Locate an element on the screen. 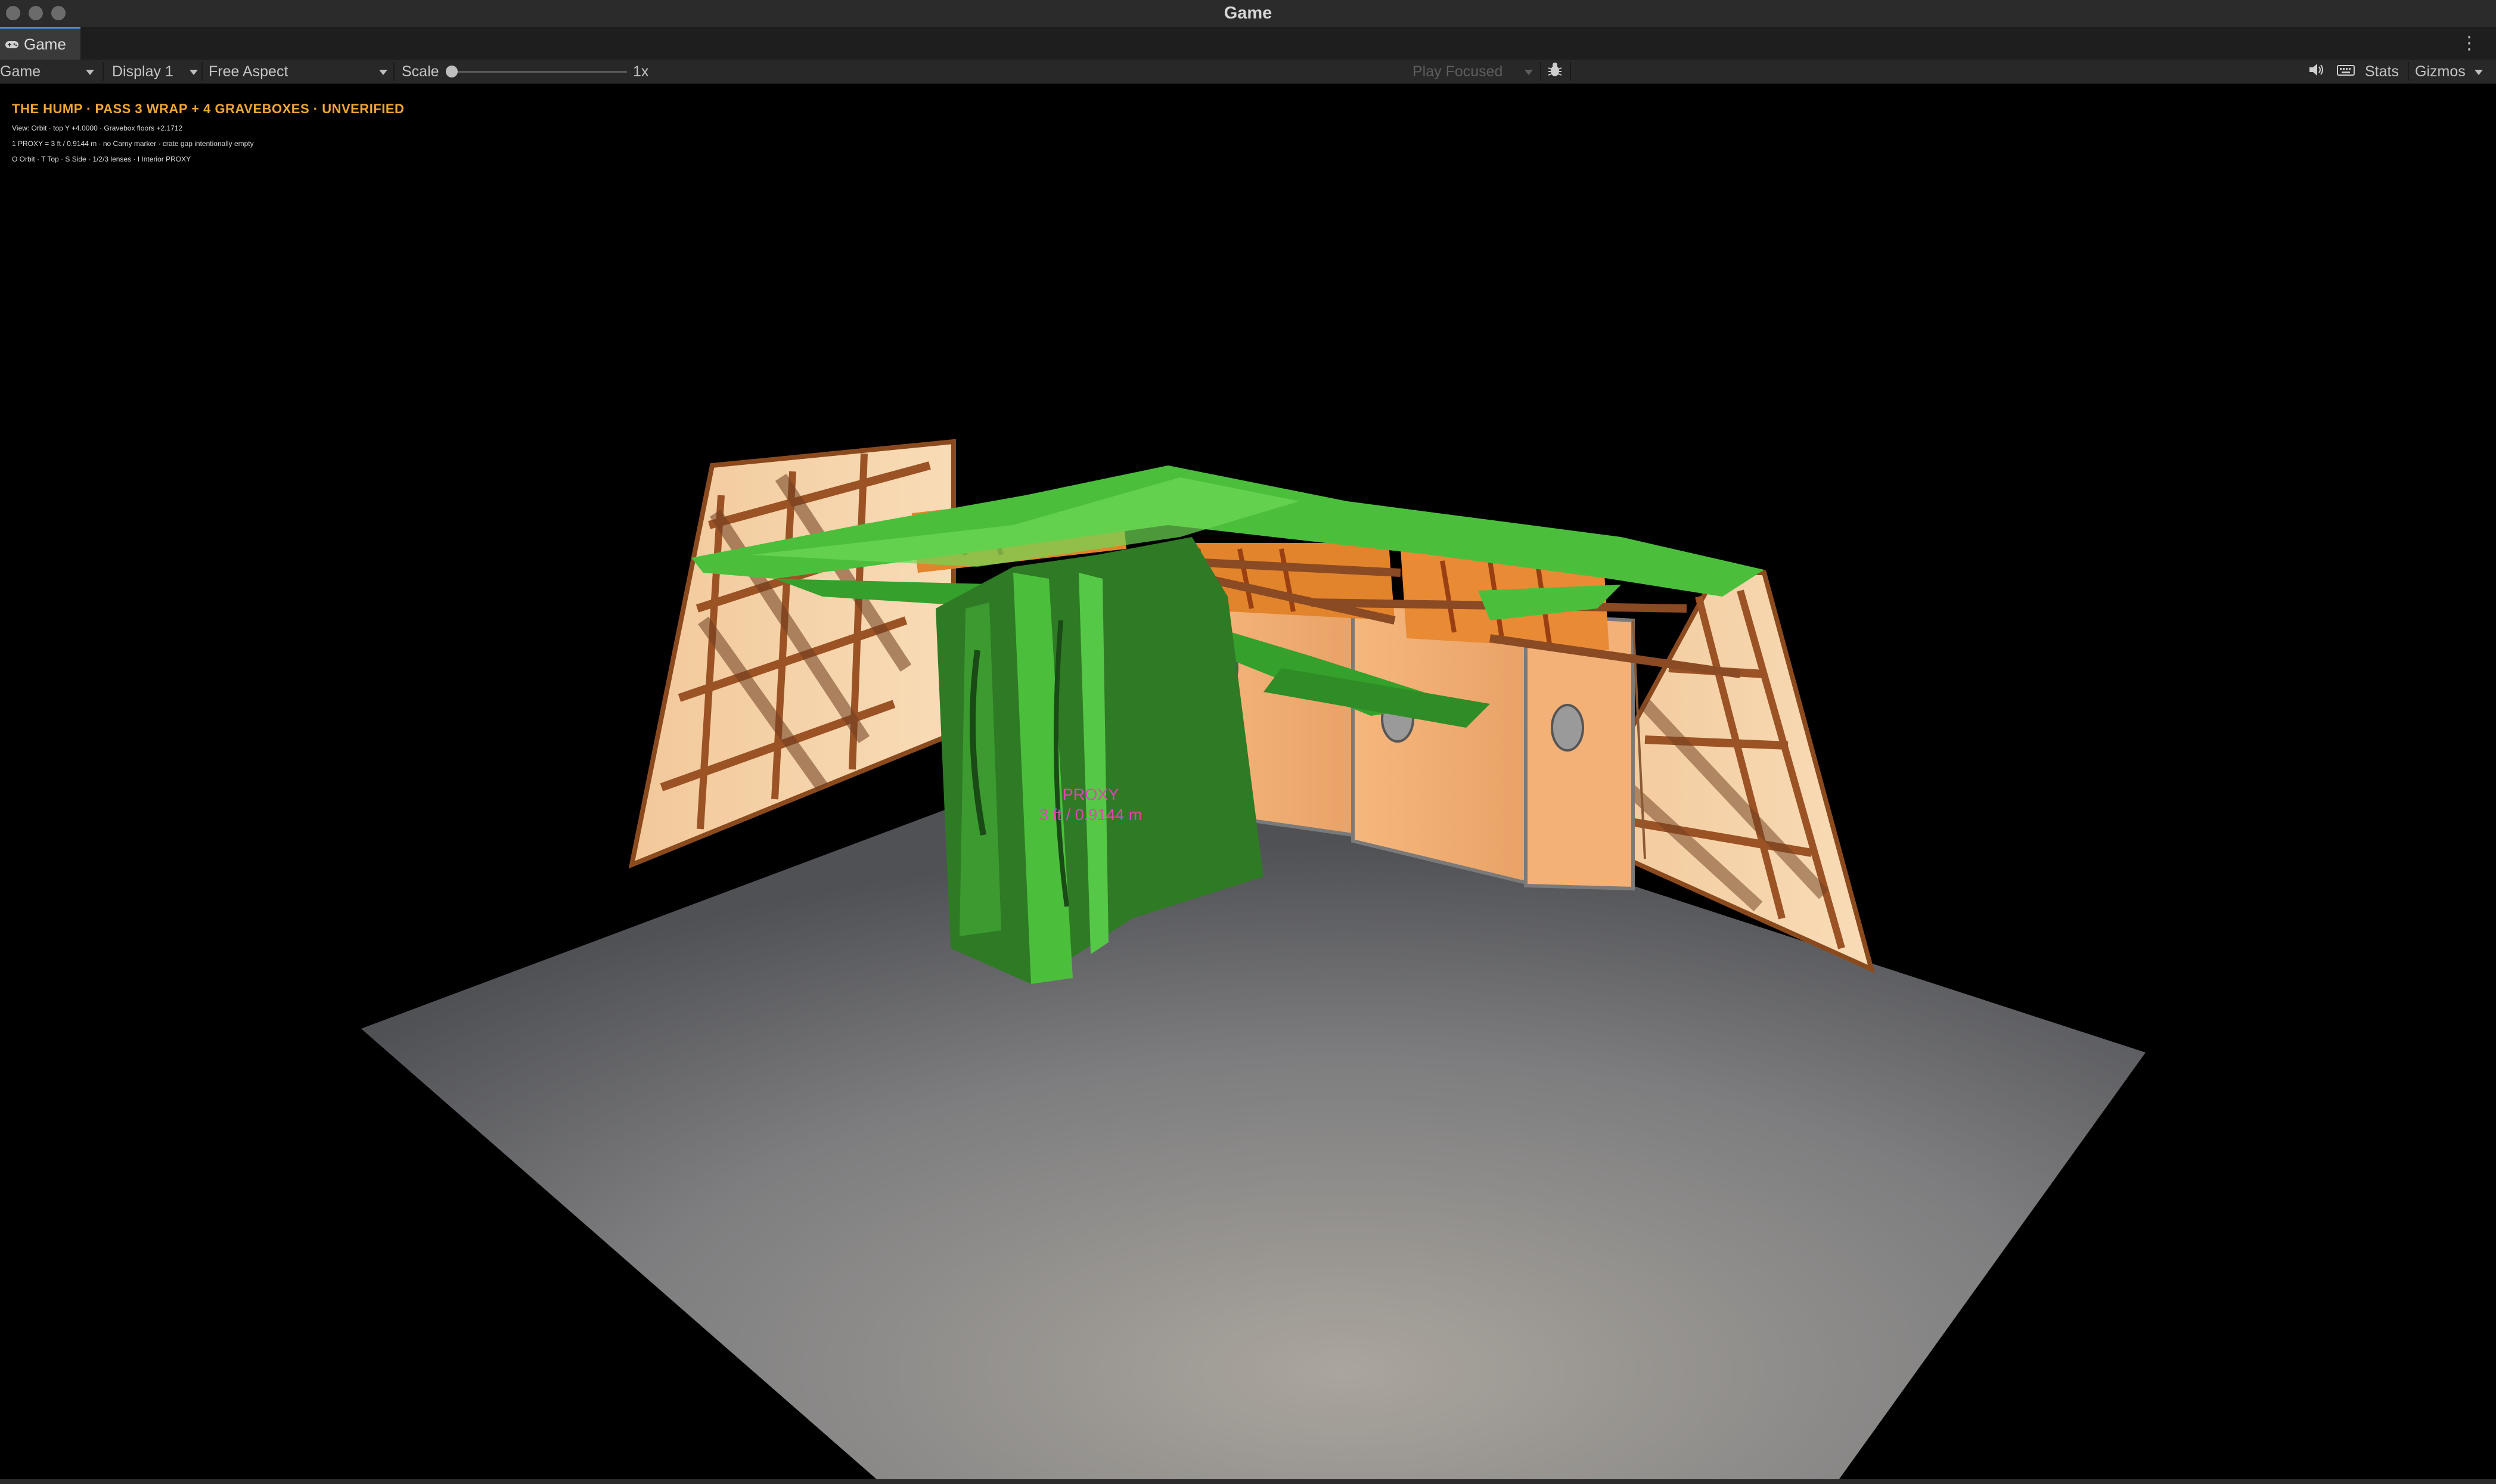 This screenshot has width=2496, height=1484. scale-slider-handle is located at coordinates (452, 71).